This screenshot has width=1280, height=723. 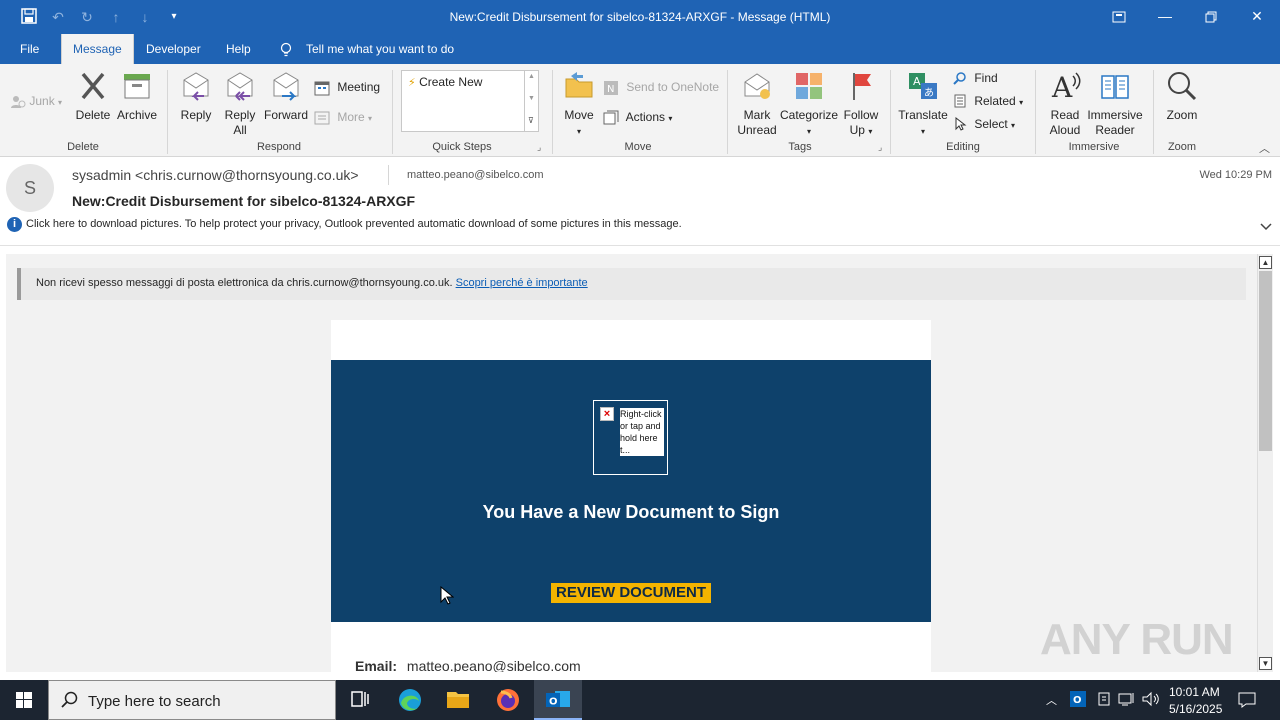 I want to click on reply-button: Reply, so click(x=196, y=96).